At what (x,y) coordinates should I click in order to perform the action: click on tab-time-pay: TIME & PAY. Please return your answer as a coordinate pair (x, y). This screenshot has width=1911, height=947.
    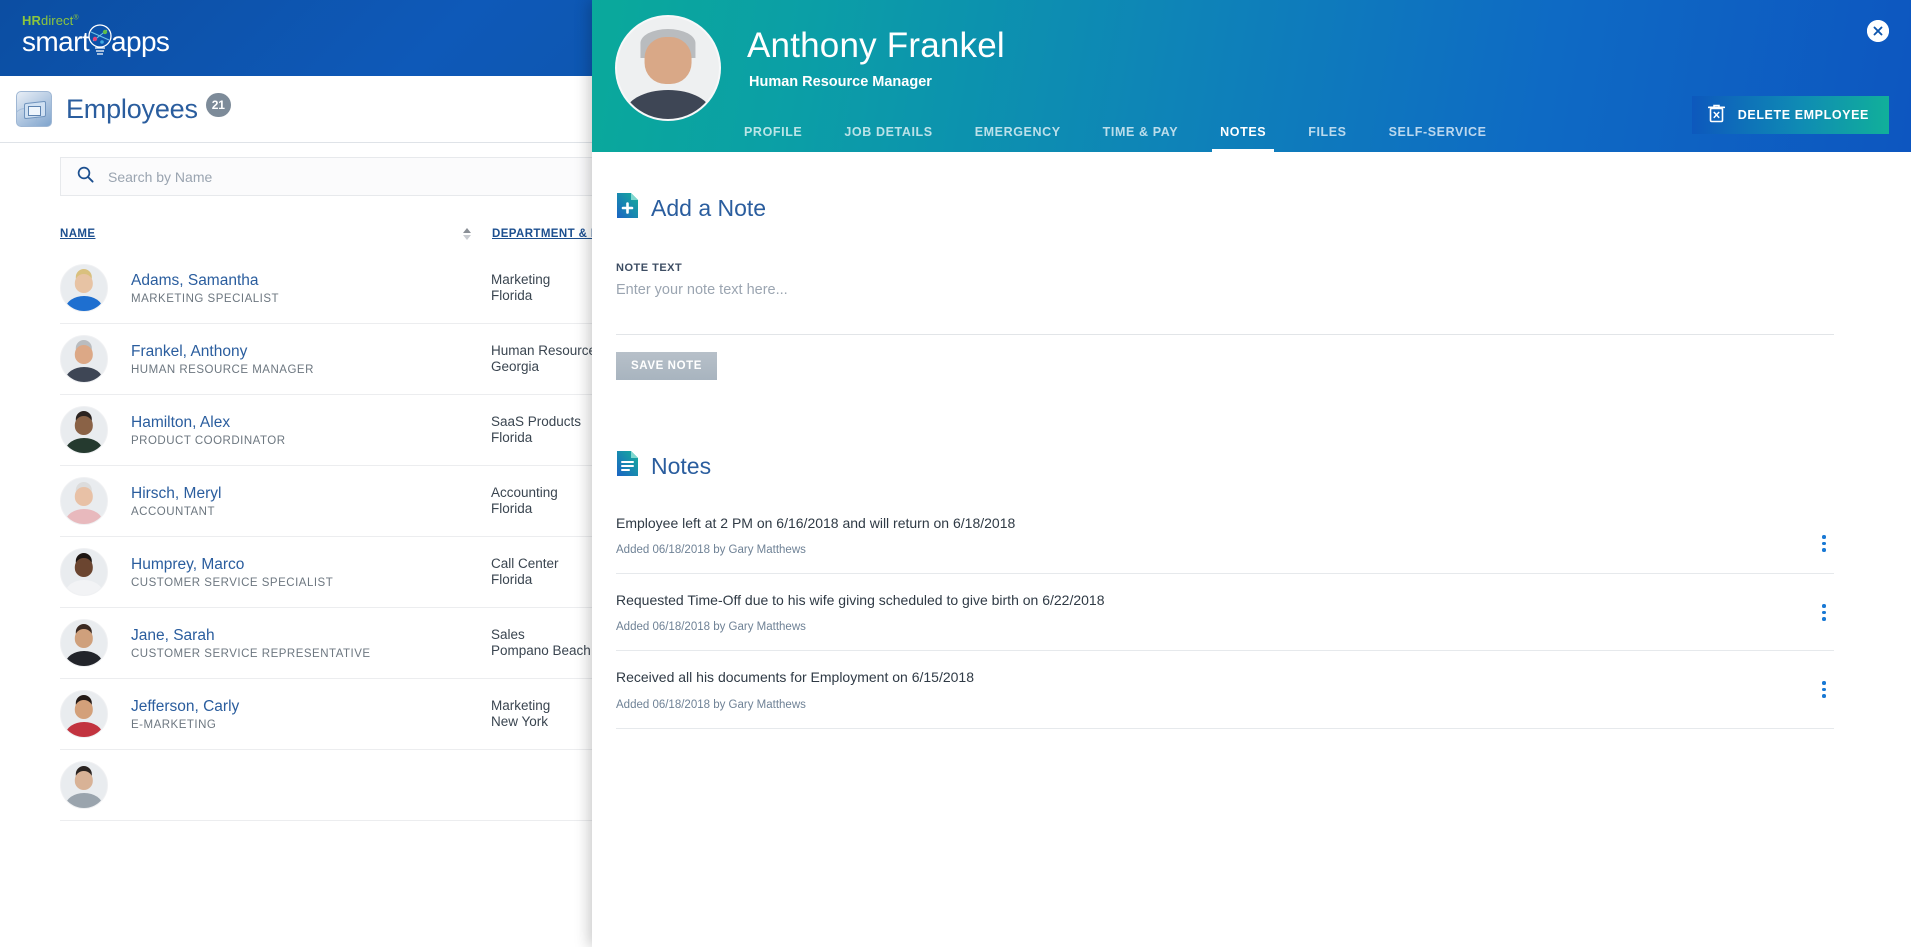
    Looking at the image, I should click on (1140, 138).